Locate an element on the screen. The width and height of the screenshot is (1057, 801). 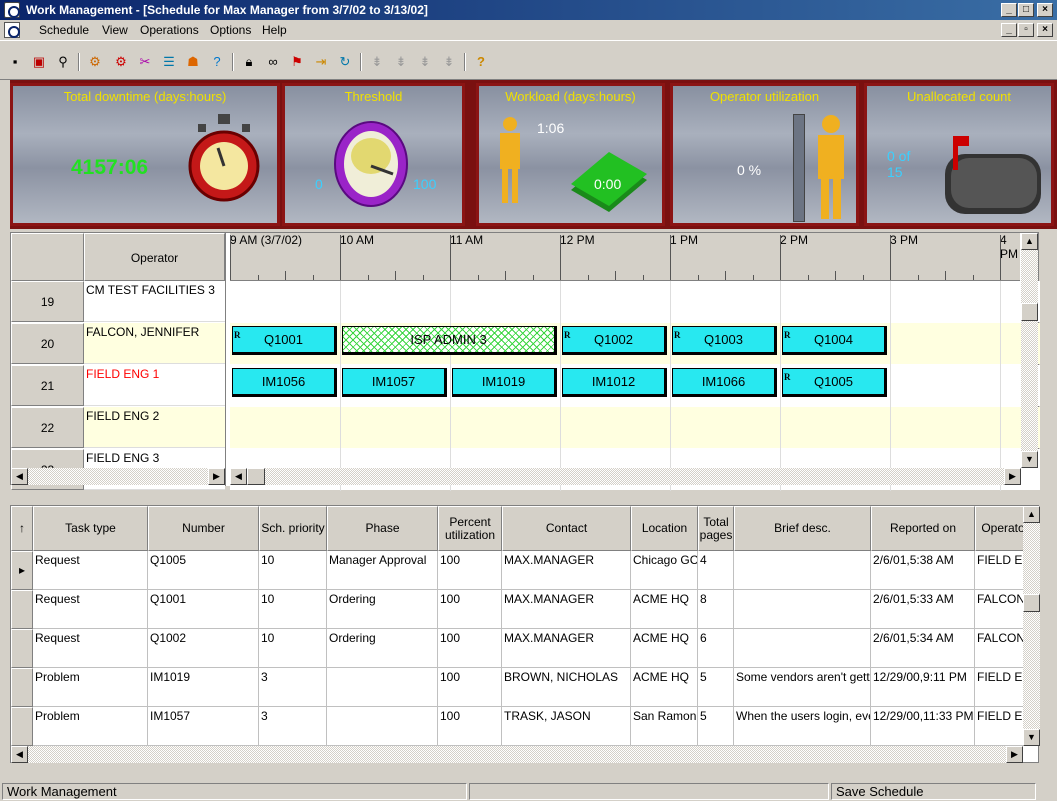
menu-operations: Operations is located at coordinates (169, 30).